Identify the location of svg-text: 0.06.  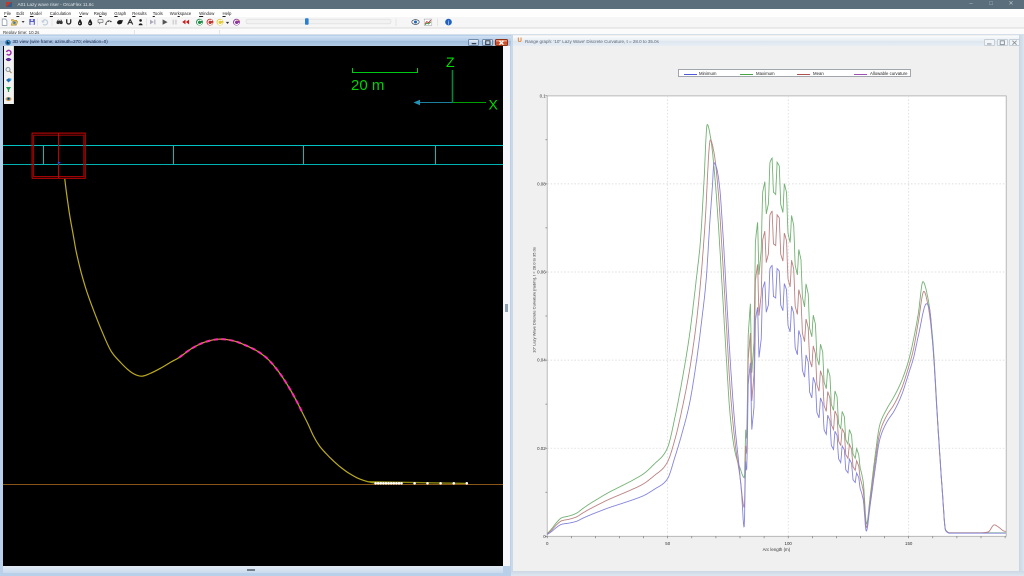
(541, 272).